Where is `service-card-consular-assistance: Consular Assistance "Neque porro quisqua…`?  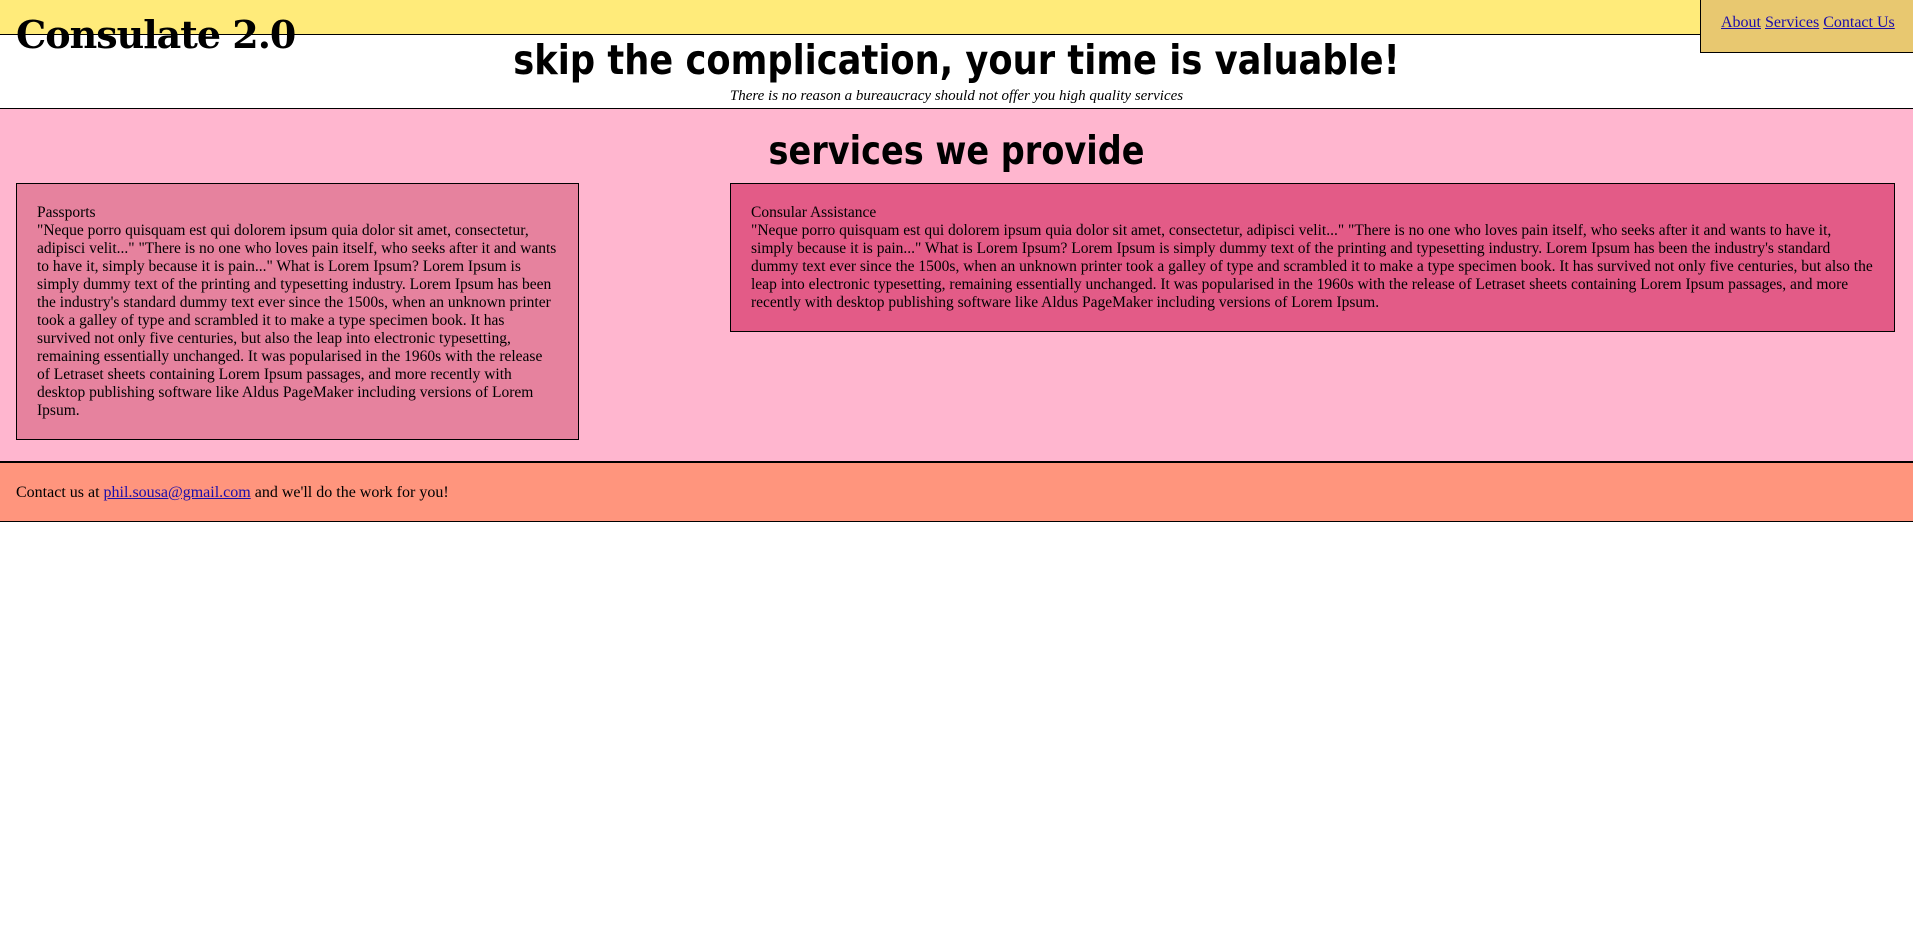 service-card-consular-assistance: Consular Assistance "Neque porro quisqua… is located at coordinates (1312, 257).